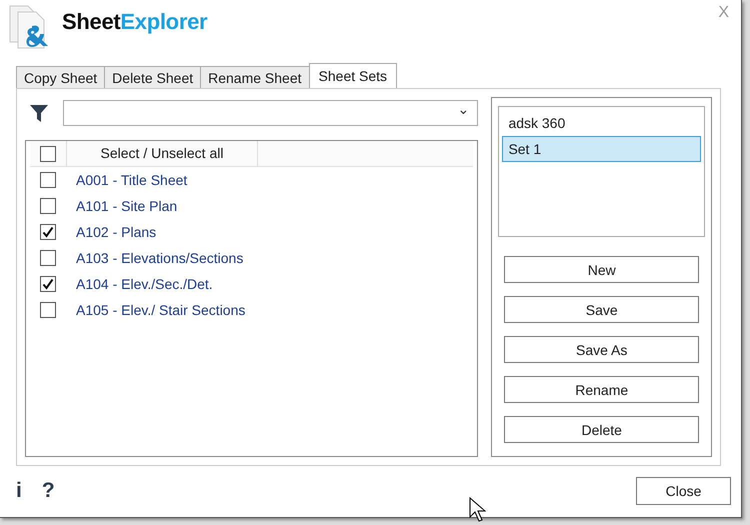 The width and height of the screenshot is (750, 525). Describe the element at coordinates (601, 309) in the screenshot. I see `set-action-button: Save` at that location.